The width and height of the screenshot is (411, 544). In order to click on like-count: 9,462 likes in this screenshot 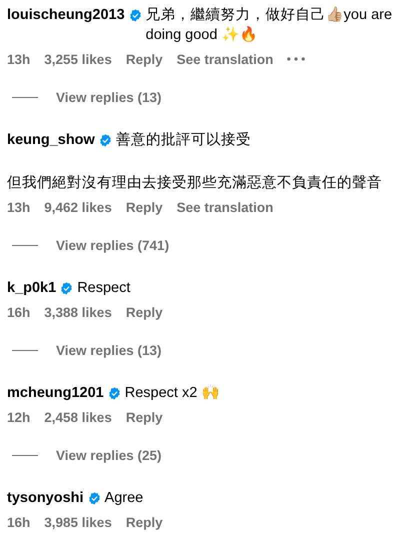, I will do `click(78, 207)`.